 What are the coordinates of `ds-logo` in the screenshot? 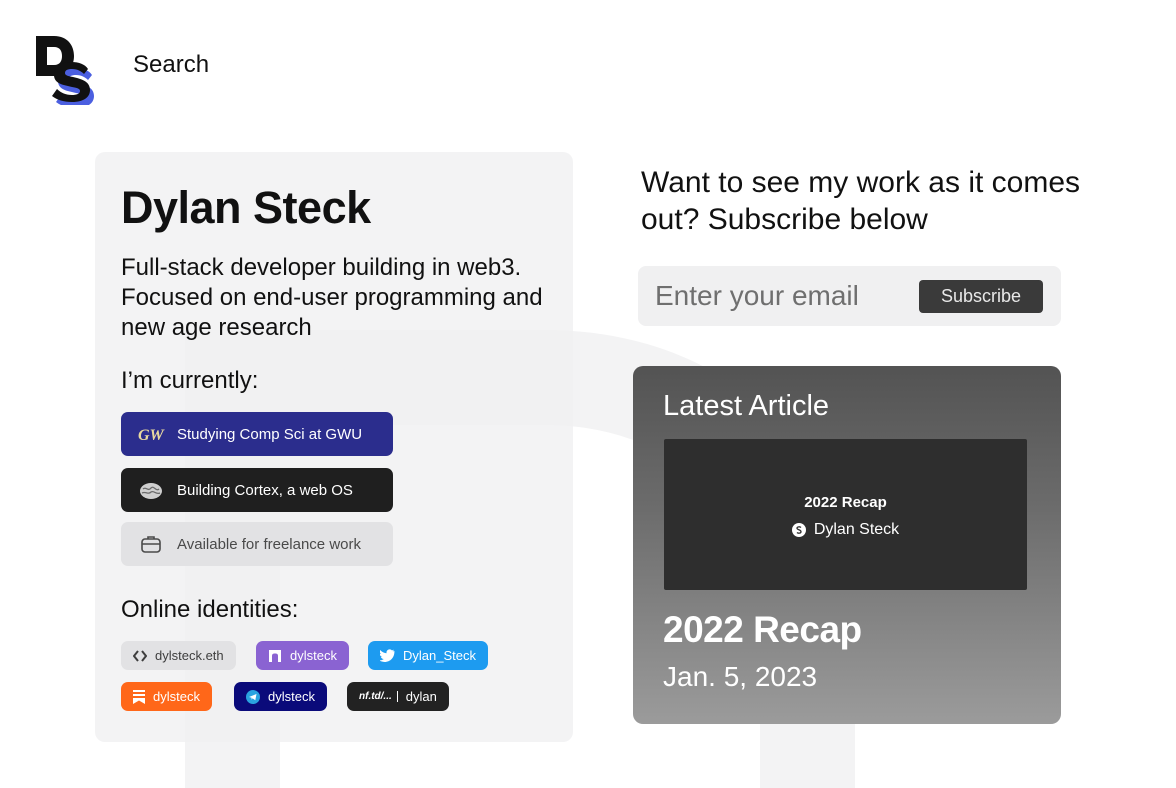 It's located at (64, 70).